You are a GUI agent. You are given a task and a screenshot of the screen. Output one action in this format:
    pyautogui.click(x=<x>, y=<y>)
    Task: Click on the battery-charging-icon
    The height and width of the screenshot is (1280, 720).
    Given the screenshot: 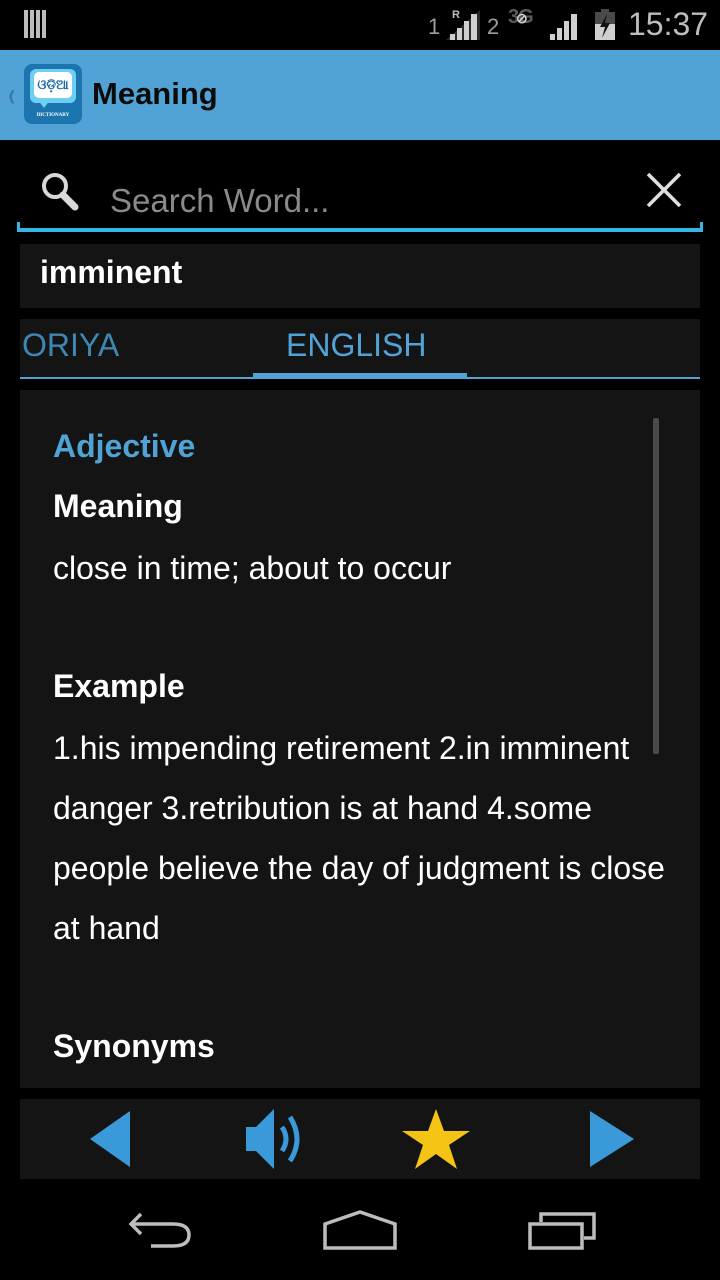 What is the action you would take?
    pyautogui.click(x=605, y=24)
    